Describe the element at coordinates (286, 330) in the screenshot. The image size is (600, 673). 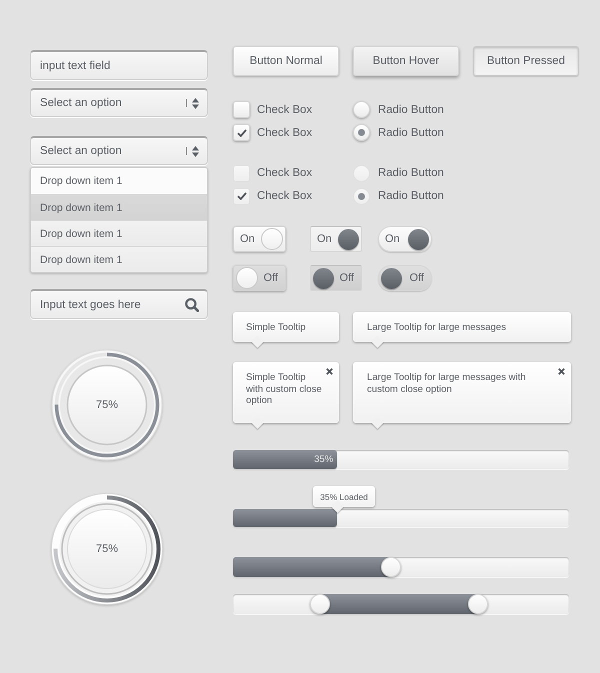
I see `tooltip: Simple Tooltip` at that location.